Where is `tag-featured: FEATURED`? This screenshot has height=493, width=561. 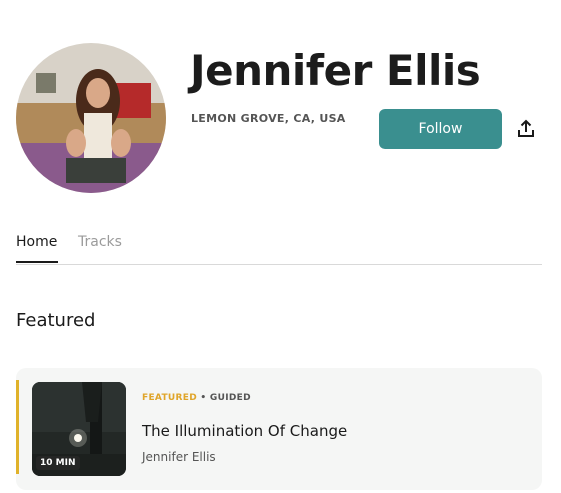
tag-featured: FEATURED is located at coordinates (169, 398).